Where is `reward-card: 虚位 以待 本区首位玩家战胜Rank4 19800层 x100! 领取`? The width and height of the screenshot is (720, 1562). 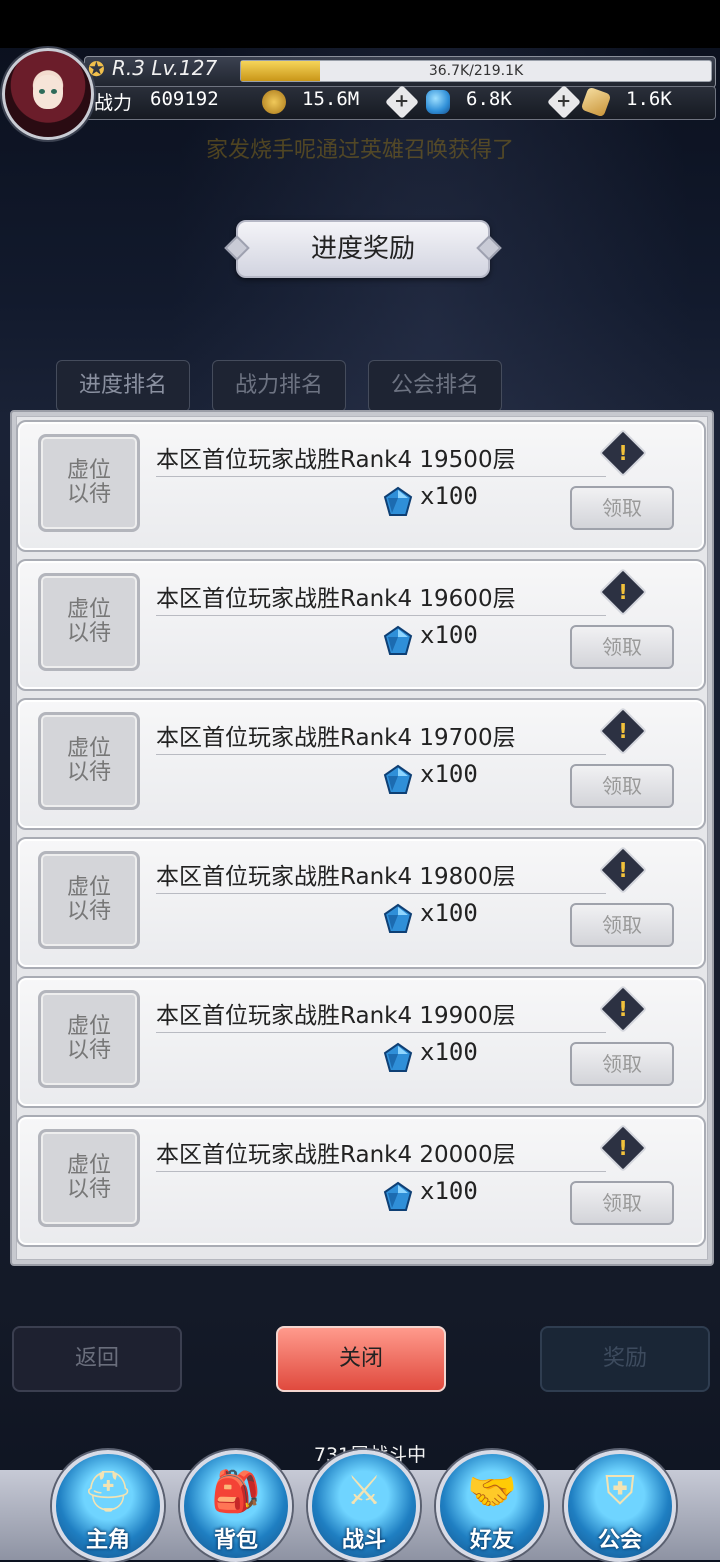
reward-card: 虚位 以待 本区首位玩家战胜Rank4 19800层 x100! 领取 is located at coordinates (361, 903).